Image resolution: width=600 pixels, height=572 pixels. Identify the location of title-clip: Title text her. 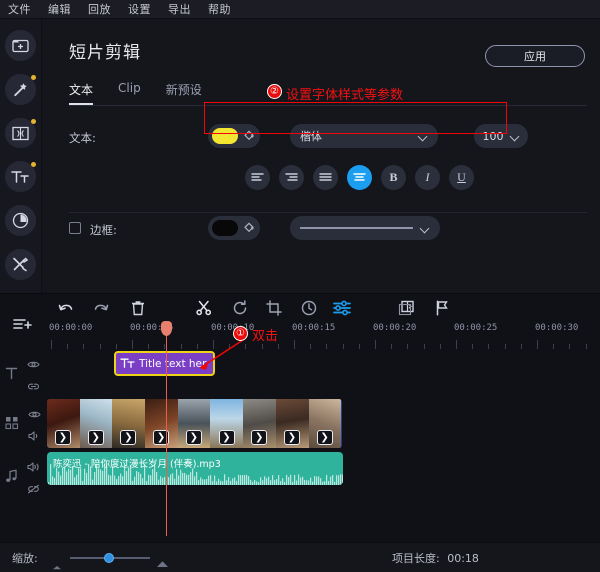
(164, 363).